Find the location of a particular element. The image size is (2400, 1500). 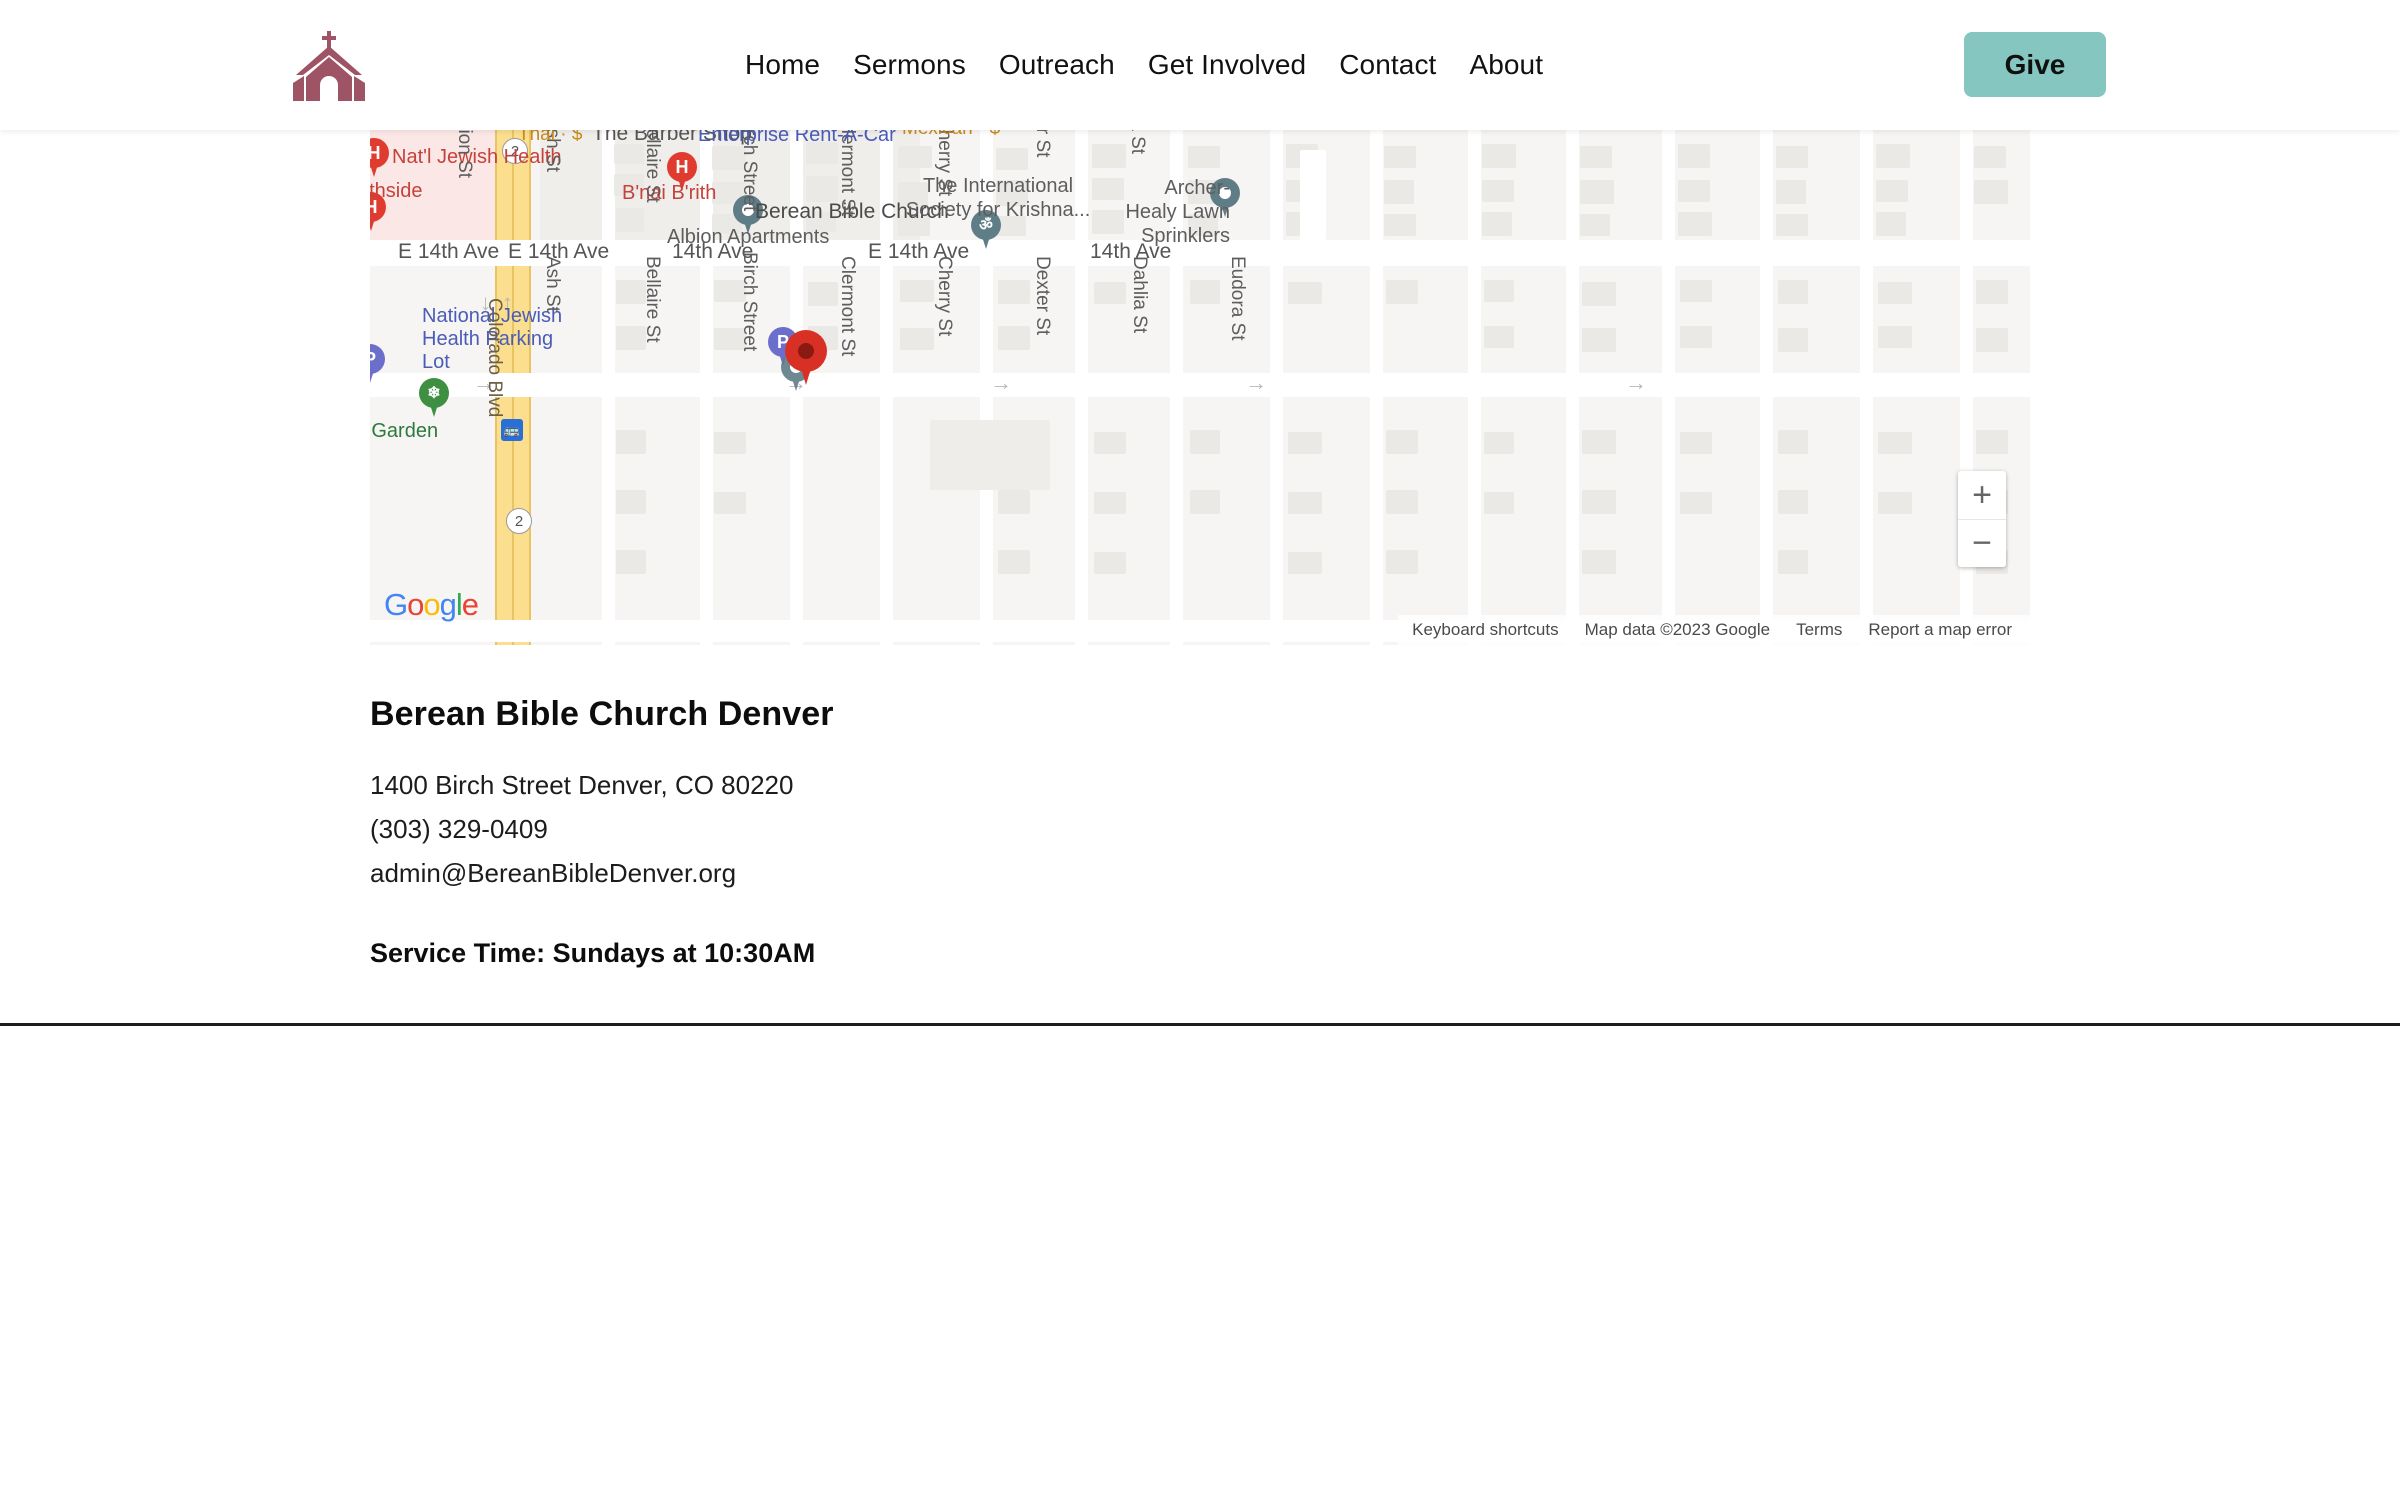

info-phone: (303) 329-0409 is located at coordinates (459, 829).